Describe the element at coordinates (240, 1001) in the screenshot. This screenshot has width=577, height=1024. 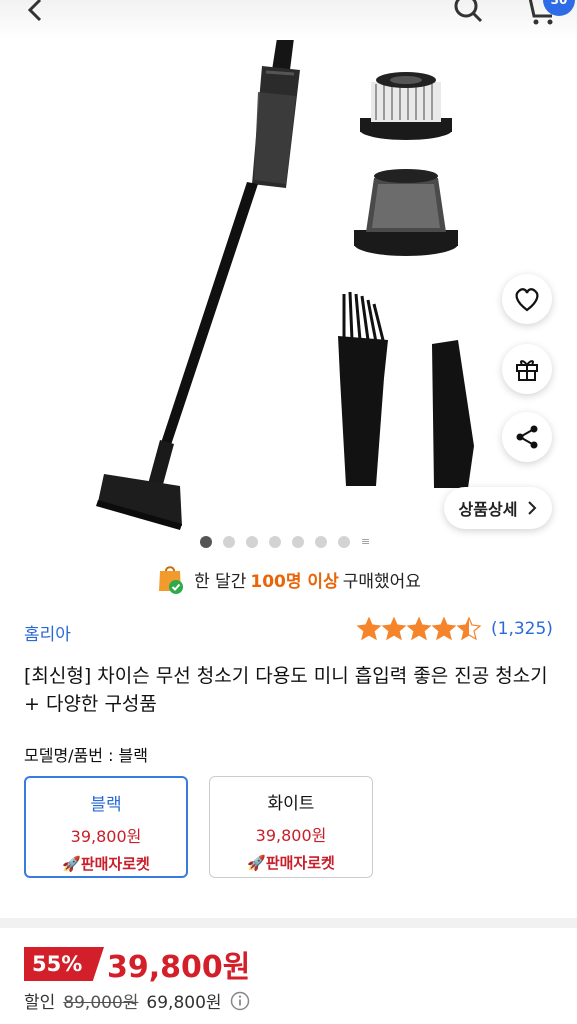
I see `info-icon` at that location.